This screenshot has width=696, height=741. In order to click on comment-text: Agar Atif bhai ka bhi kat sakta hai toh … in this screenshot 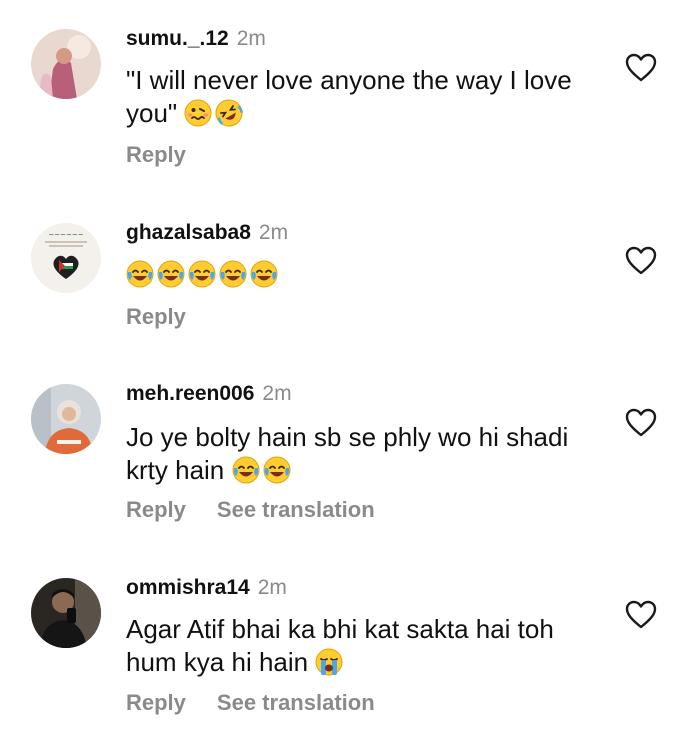, I will do `click(361, 646)`.